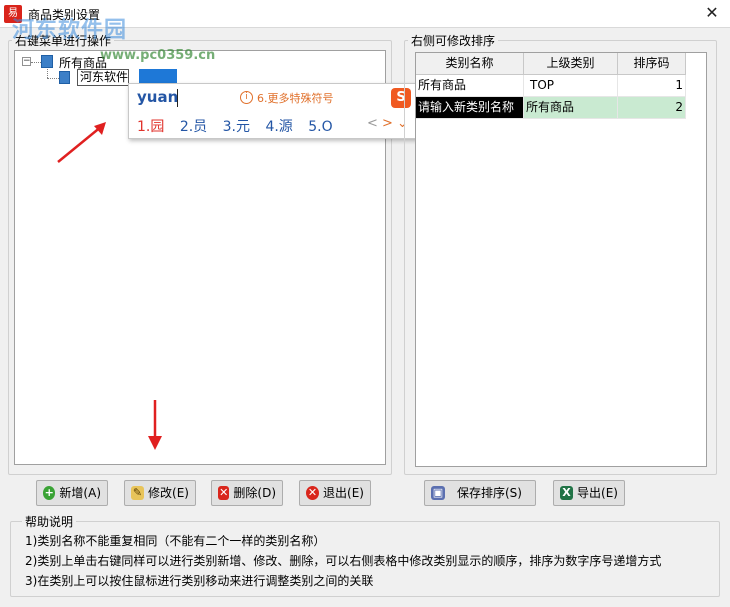 The height and width of the screenshot is (607, 730). What do you see at coordinates (254, 493) in the screenshot?
I see `delete-button-label: 删除(D)` at bounding box center [254, 493].